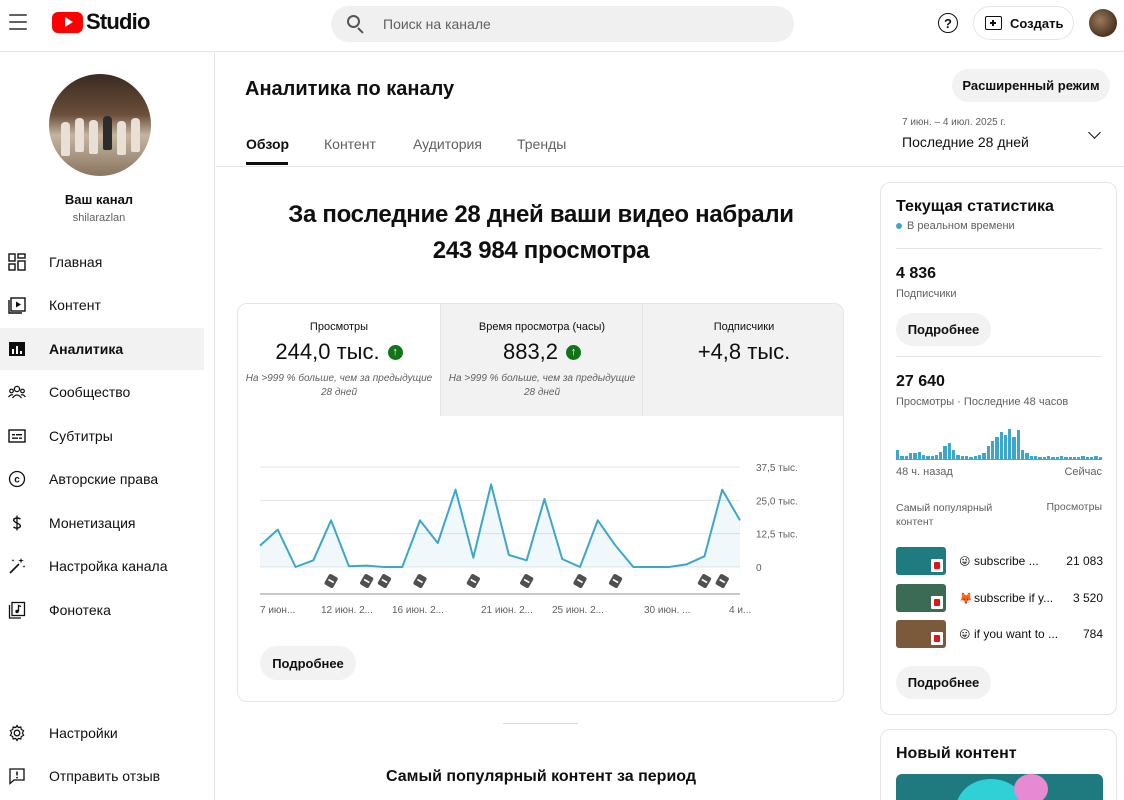  I want to click on audio-library-icon, so click(17, 610).